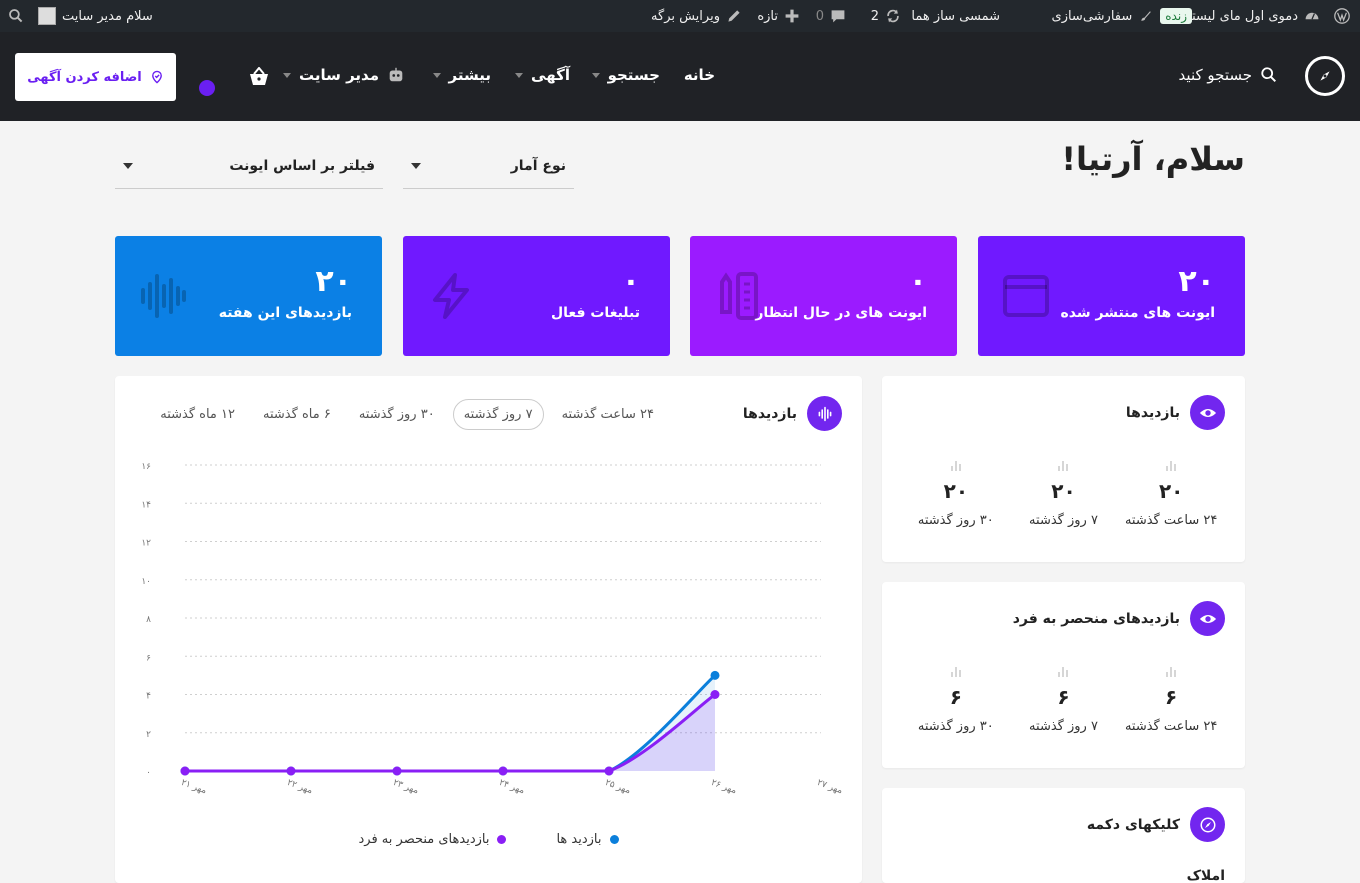 Image resolution: width=1360 pixels, height=883 pixels. What do you see at coordinates (724, 787) in the screenshot?
I see `x-tick-label: ۲۶ مهر` at bounding box center [724, 787].